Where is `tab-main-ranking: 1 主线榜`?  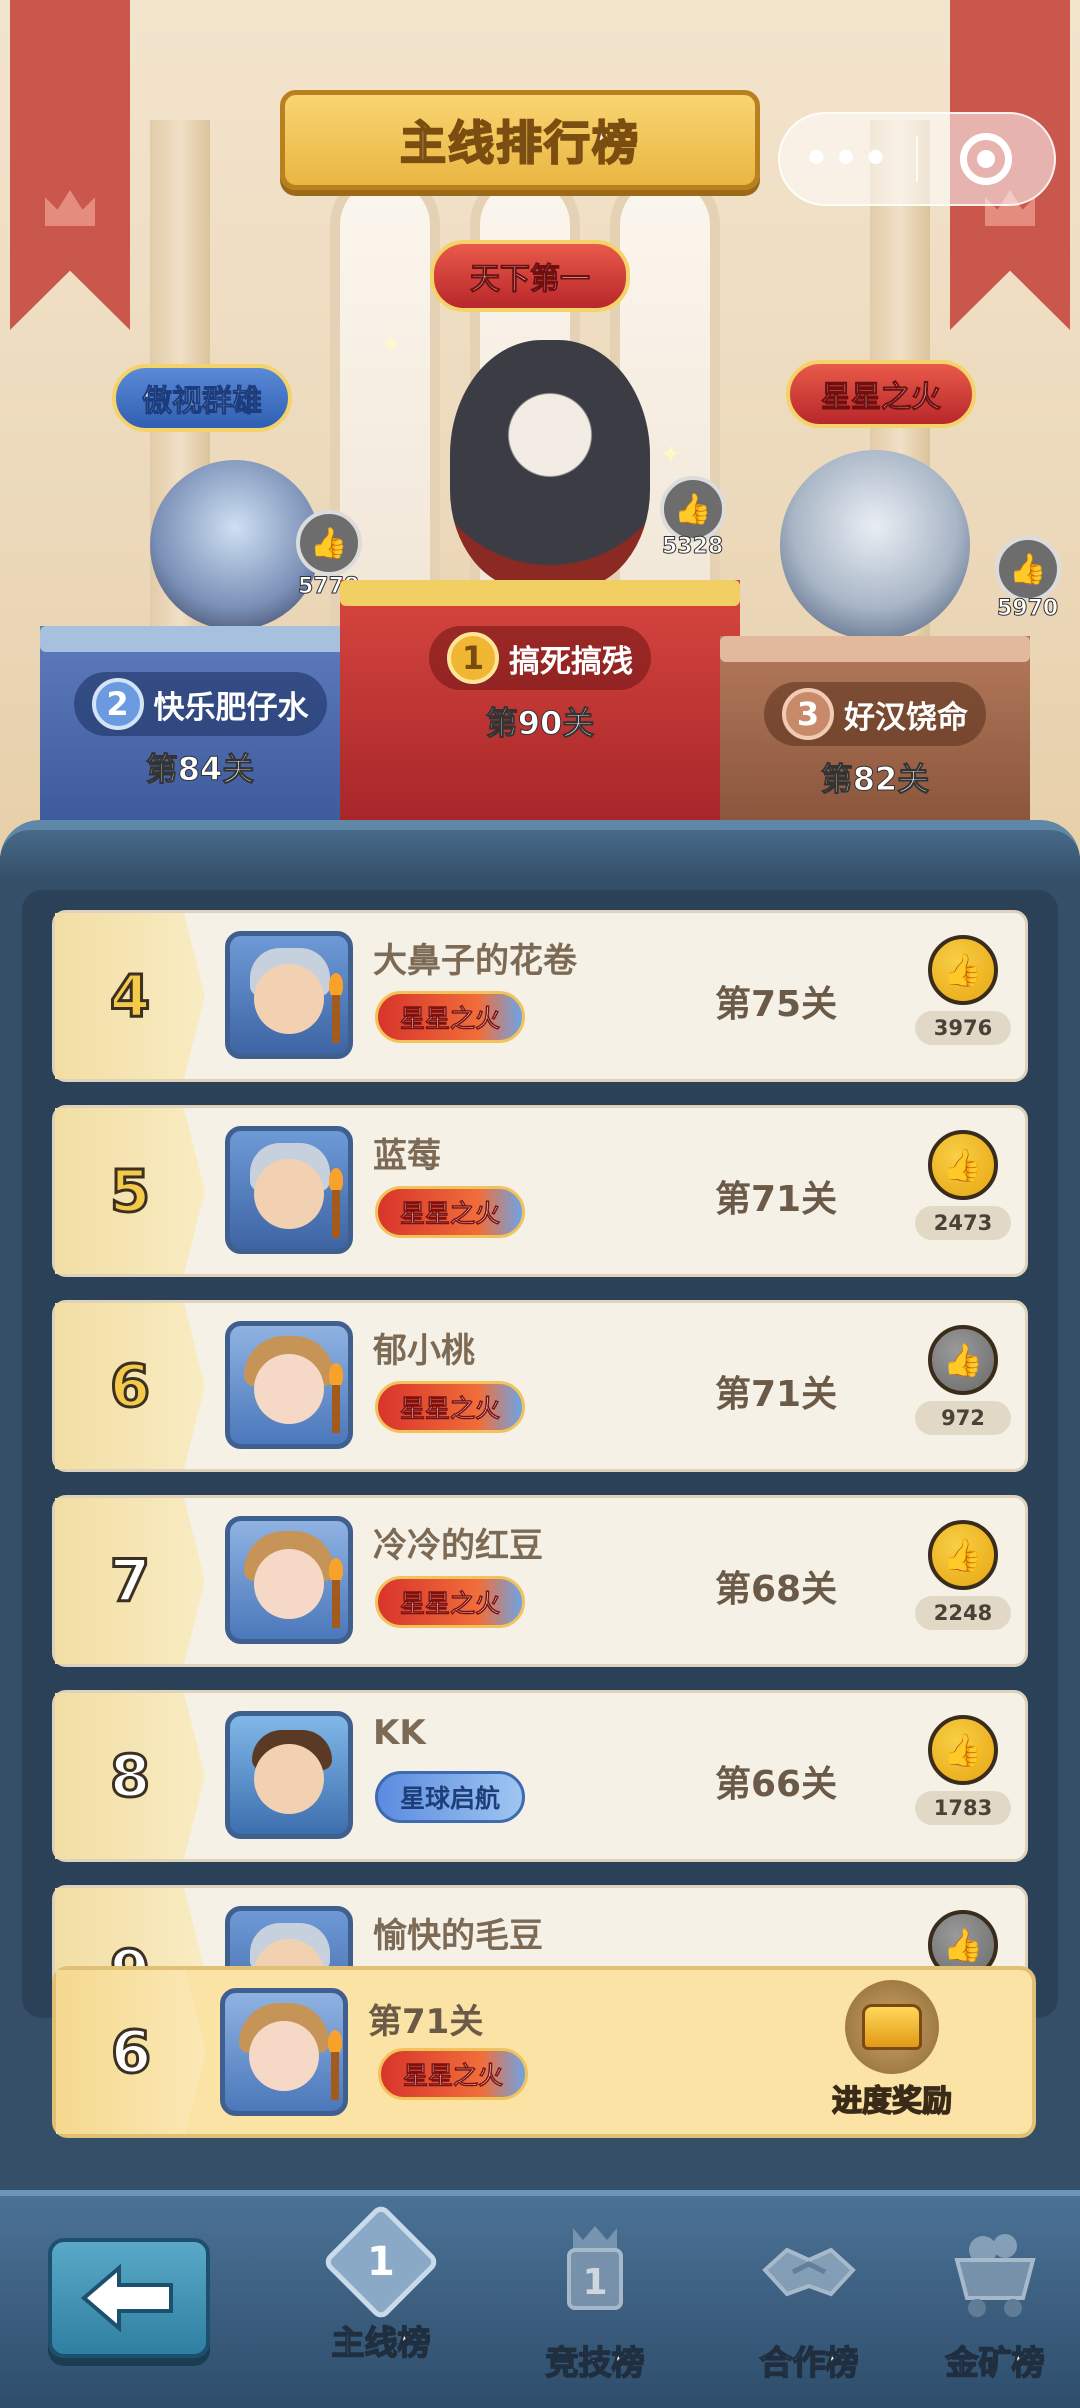 tab-main-ranking: 1 主线榜 is located at coordinates (381, 2301).